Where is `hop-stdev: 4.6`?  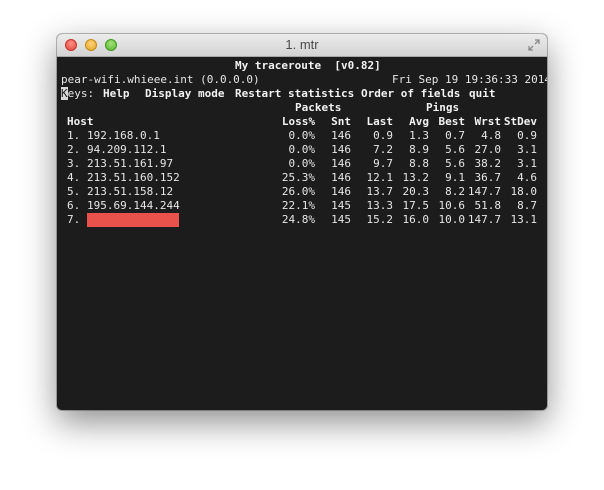
hop-stdev: 4.6 is located at coordinates (527, 177).